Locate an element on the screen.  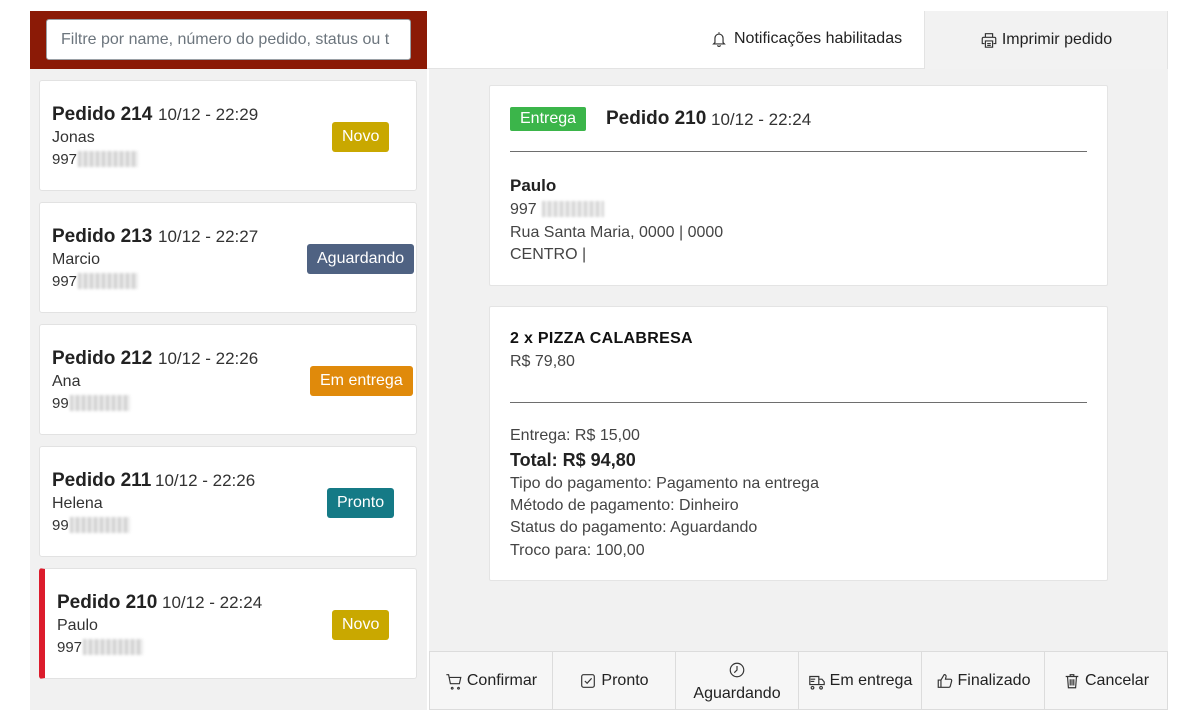
ready-button: Pronto is located at coordinates (613, 680).